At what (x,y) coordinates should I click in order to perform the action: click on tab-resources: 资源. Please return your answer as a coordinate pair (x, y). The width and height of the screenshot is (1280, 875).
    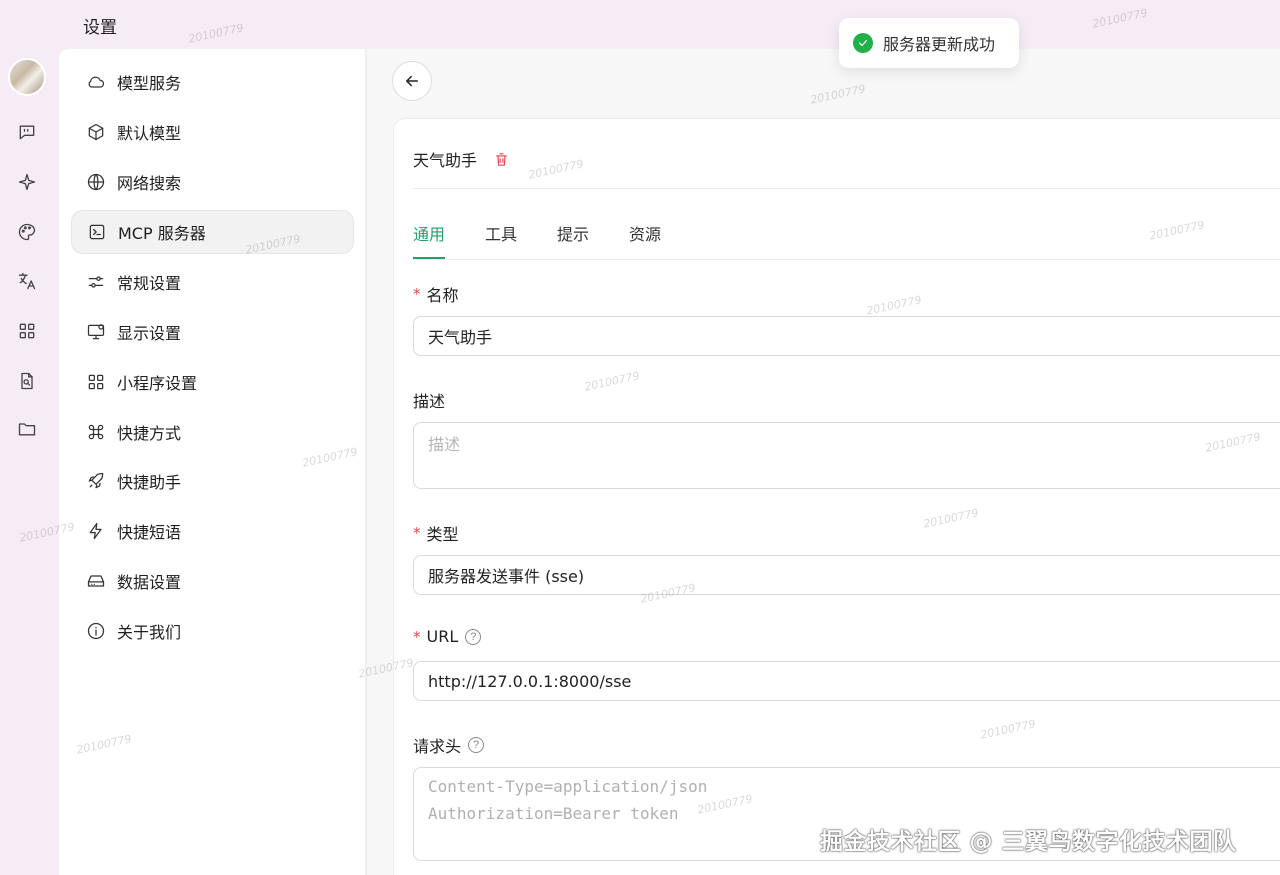
    Looking at the image, I should click on (645, 238).